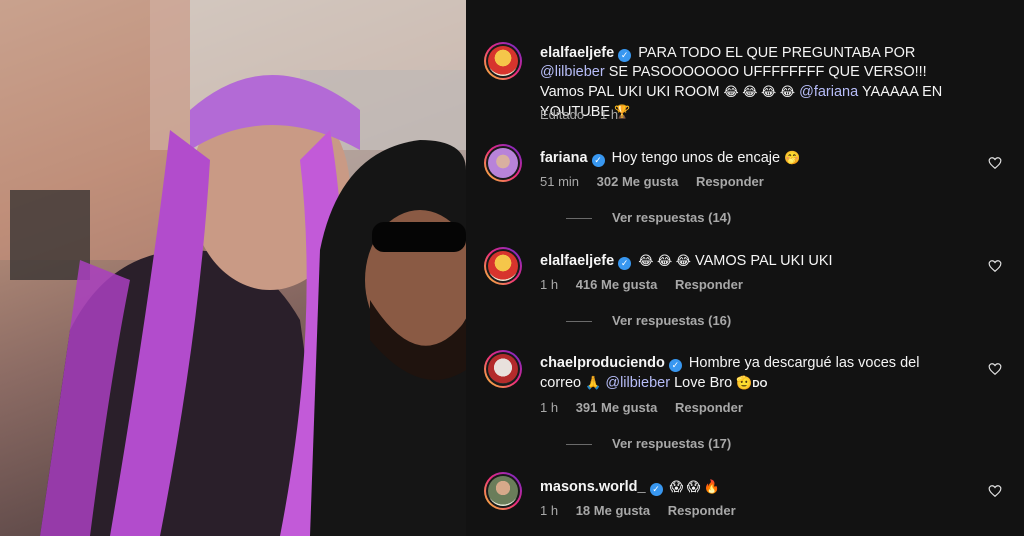 Image resolution: width=1024 pixels, height=536 pixels. I want to click on view-replies-button: Ver respuestas (17), so click(648, 443).